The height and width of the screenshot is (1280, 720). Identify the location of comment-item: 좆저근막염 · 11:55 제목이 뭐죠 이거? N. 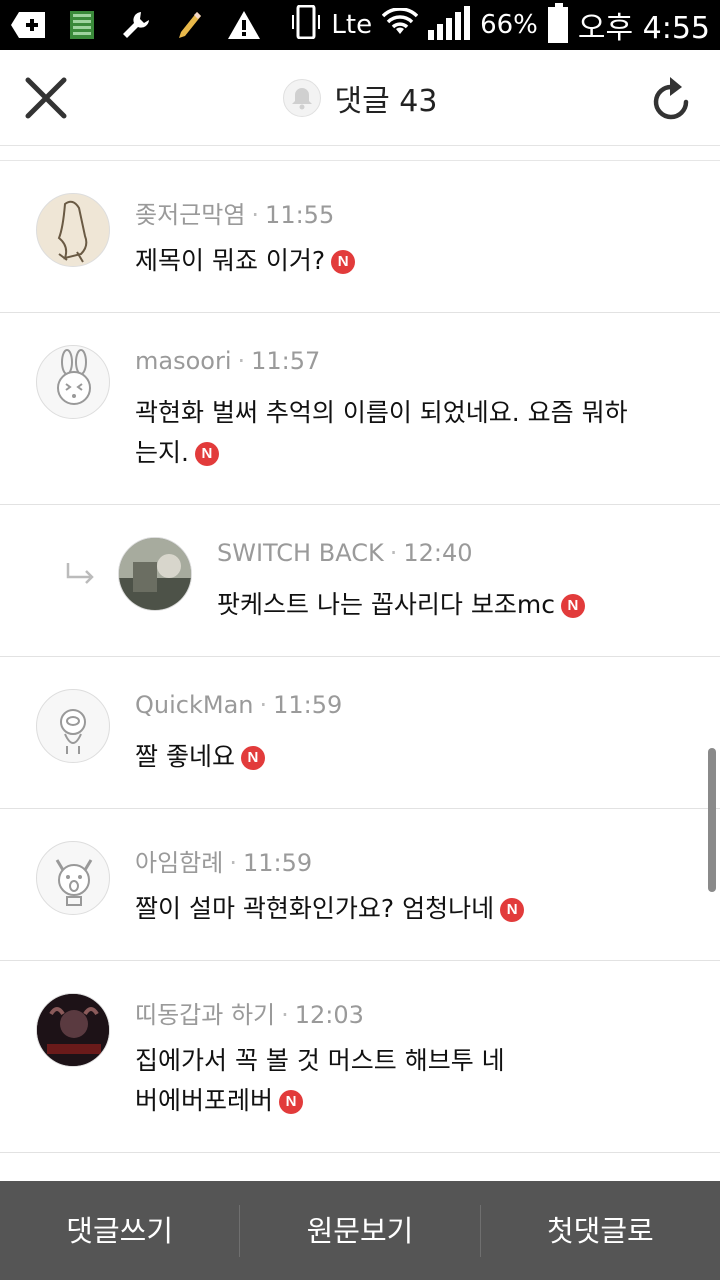
(360, 237).